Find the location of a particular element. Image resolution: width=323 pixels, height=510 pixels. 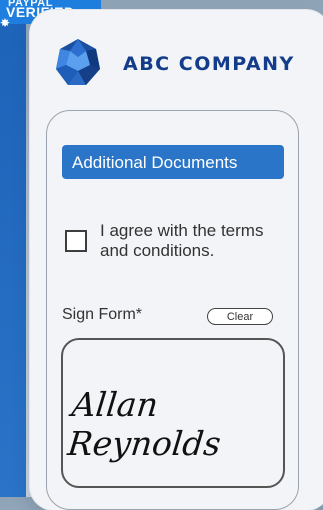

company-logo-icon is located at coordinates (78, 62).